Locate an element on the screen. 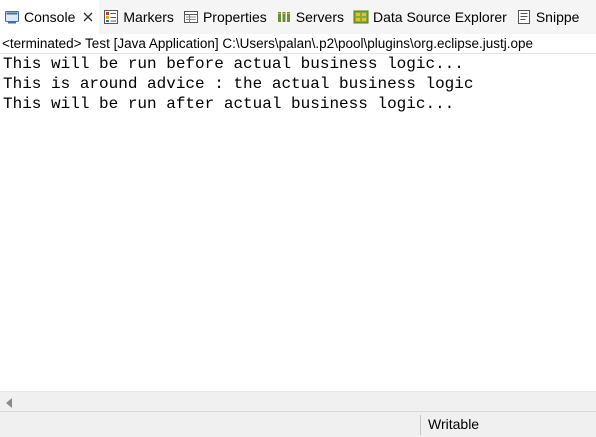  tab-console: Console is located at coordinates (50, 17).